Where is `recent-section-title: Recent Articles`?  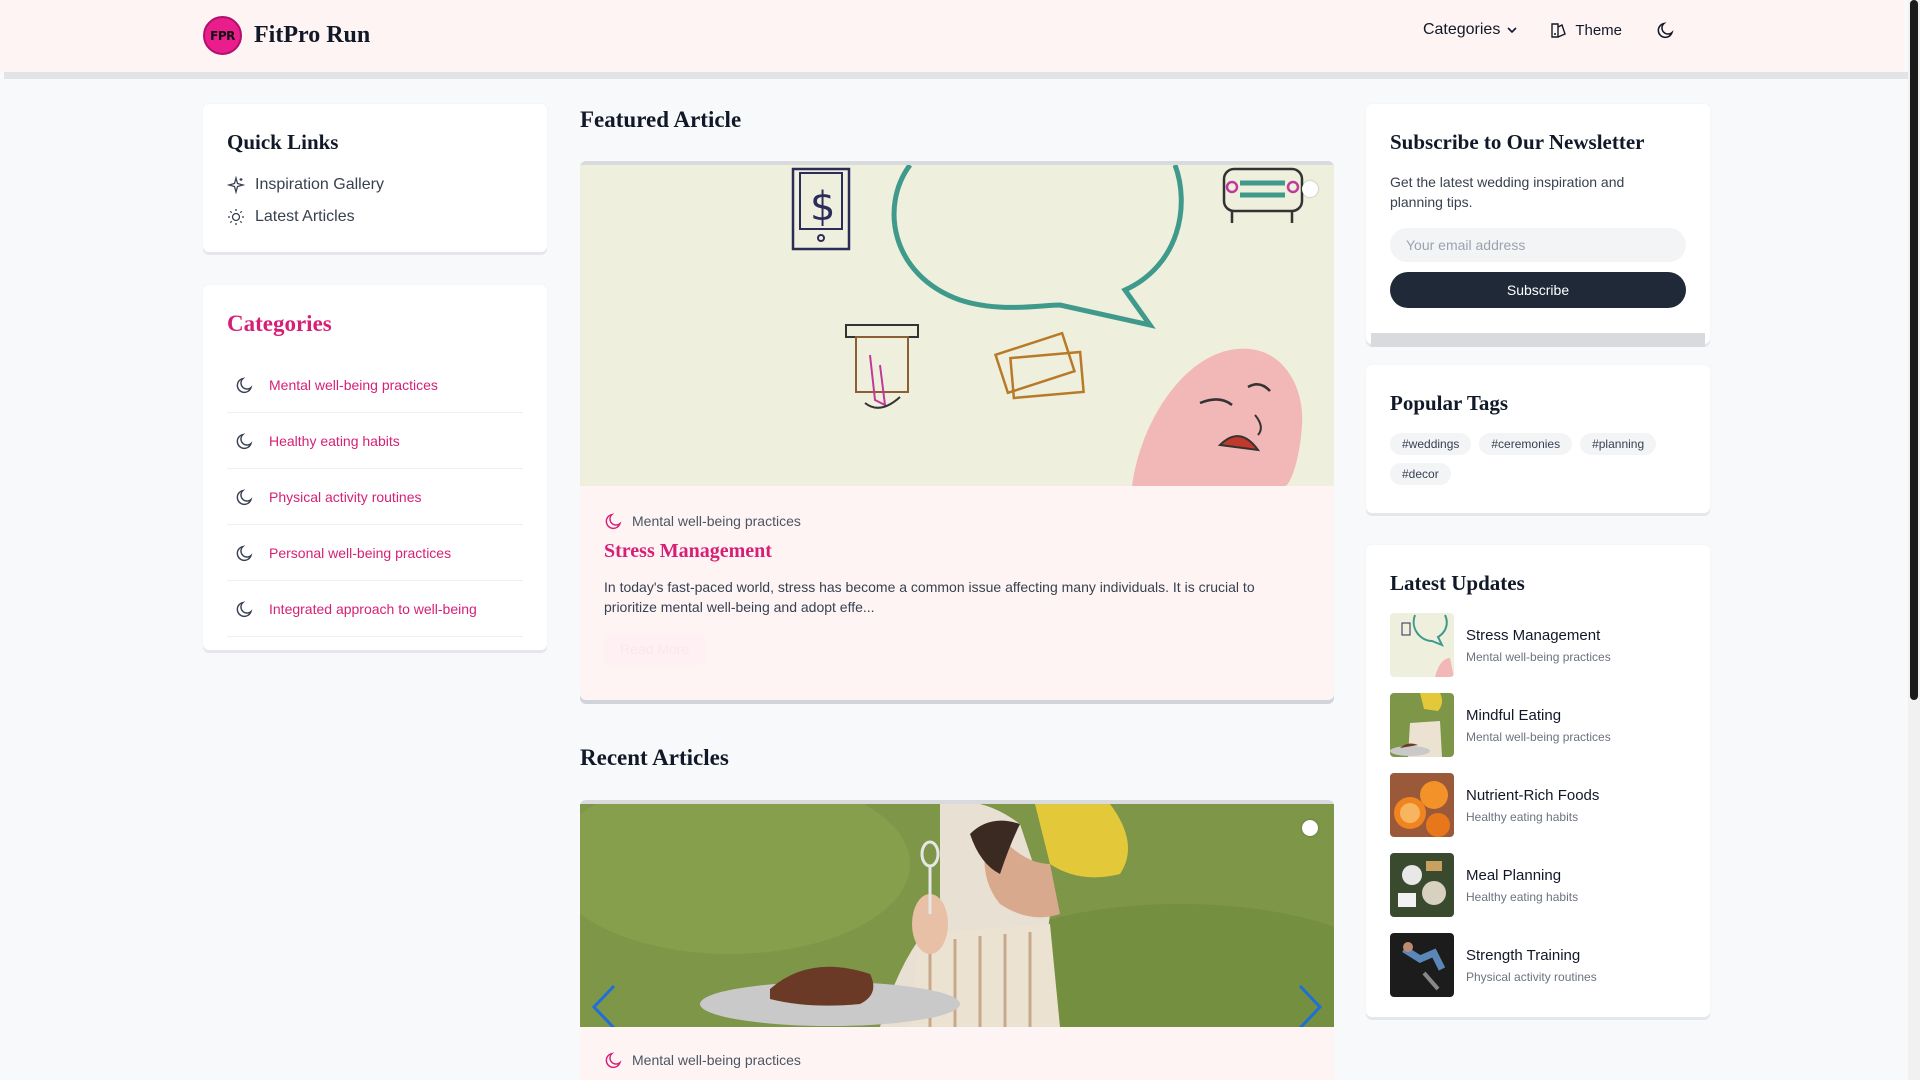
recent-section-title: Recent Articles is located at coordinates (654, 757).